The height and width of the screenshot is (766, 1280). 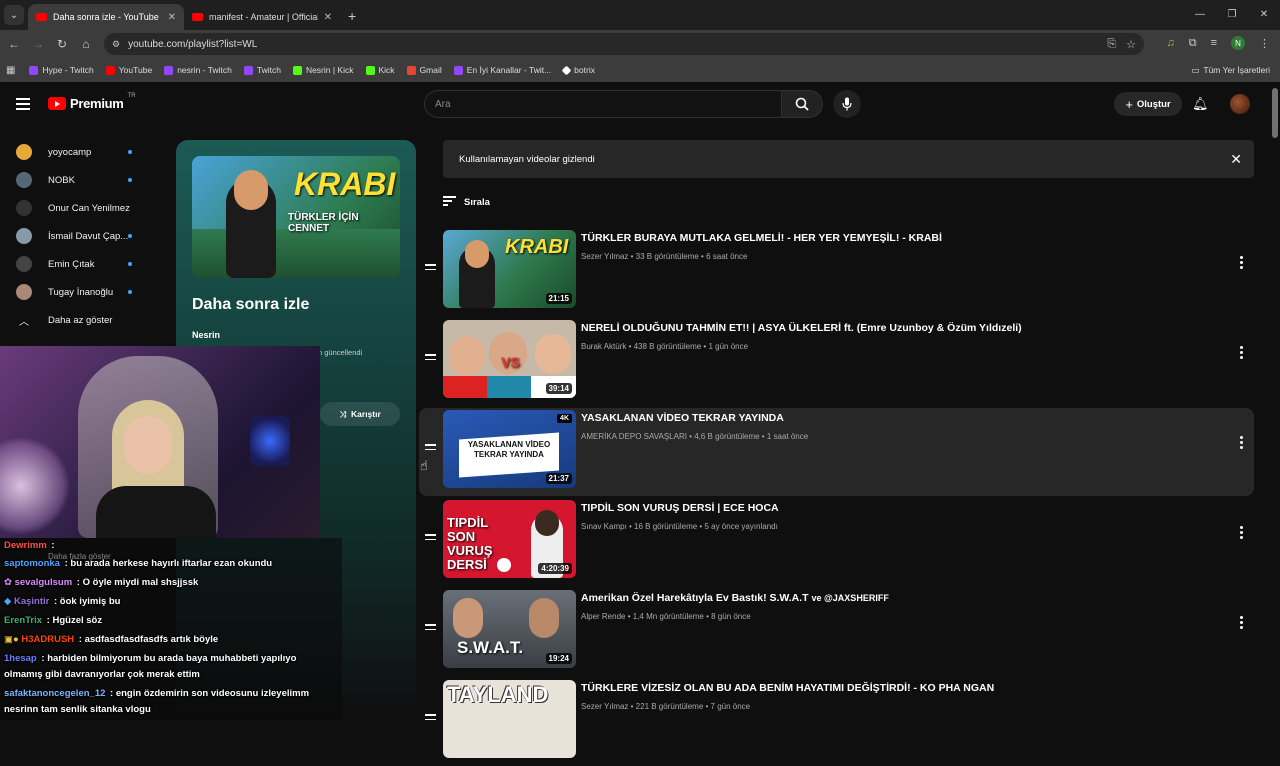 I want to click on home-icon: ⌂, so click(x=86, y=44).